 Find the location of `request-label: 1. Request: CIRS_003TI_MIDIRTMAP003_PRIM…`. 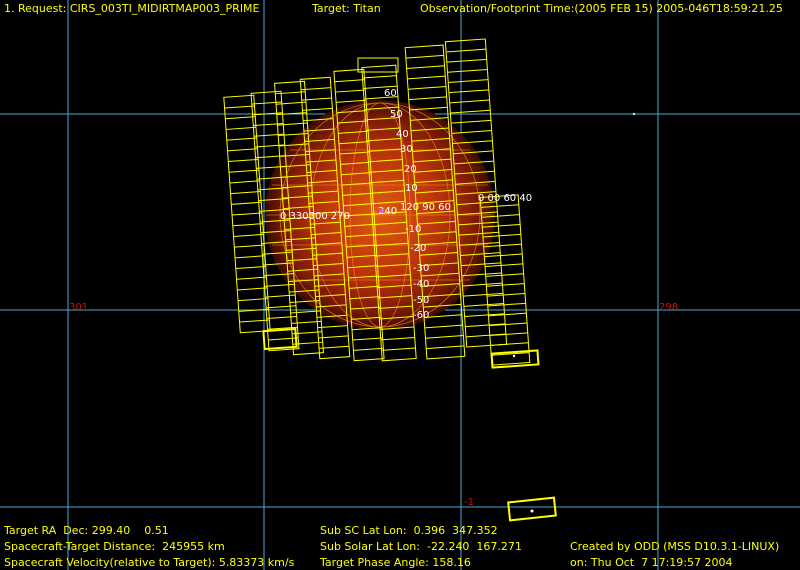

request-label: 1. Request: CIRS_003TI_MIDIRTMAP003_PRIM… is located at coordinates (132, 8).